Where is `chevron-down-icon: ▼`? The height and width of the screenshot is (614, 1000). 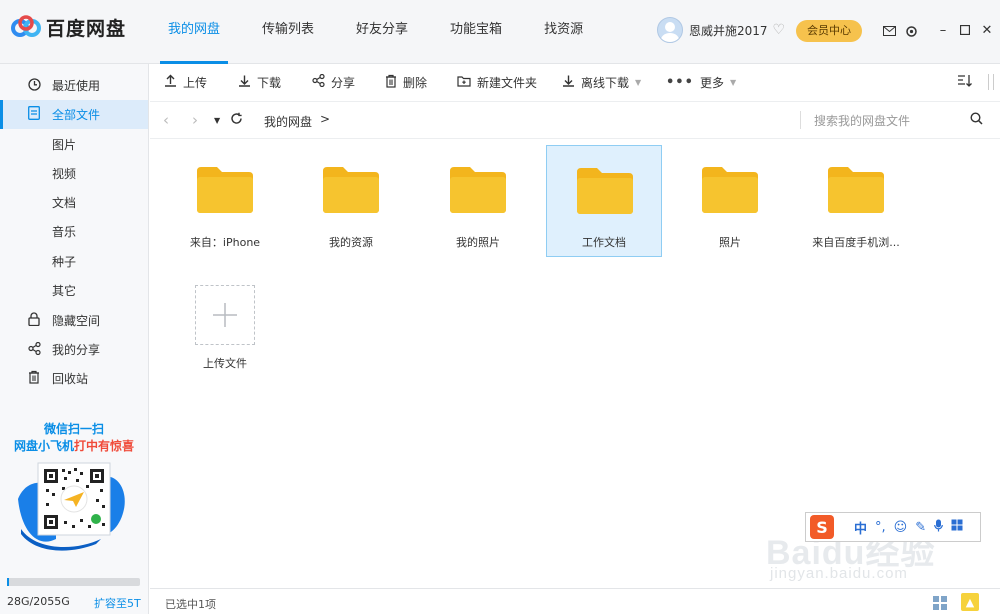
chevron-down-icon: ▼ is located at coordinates (638, 82).